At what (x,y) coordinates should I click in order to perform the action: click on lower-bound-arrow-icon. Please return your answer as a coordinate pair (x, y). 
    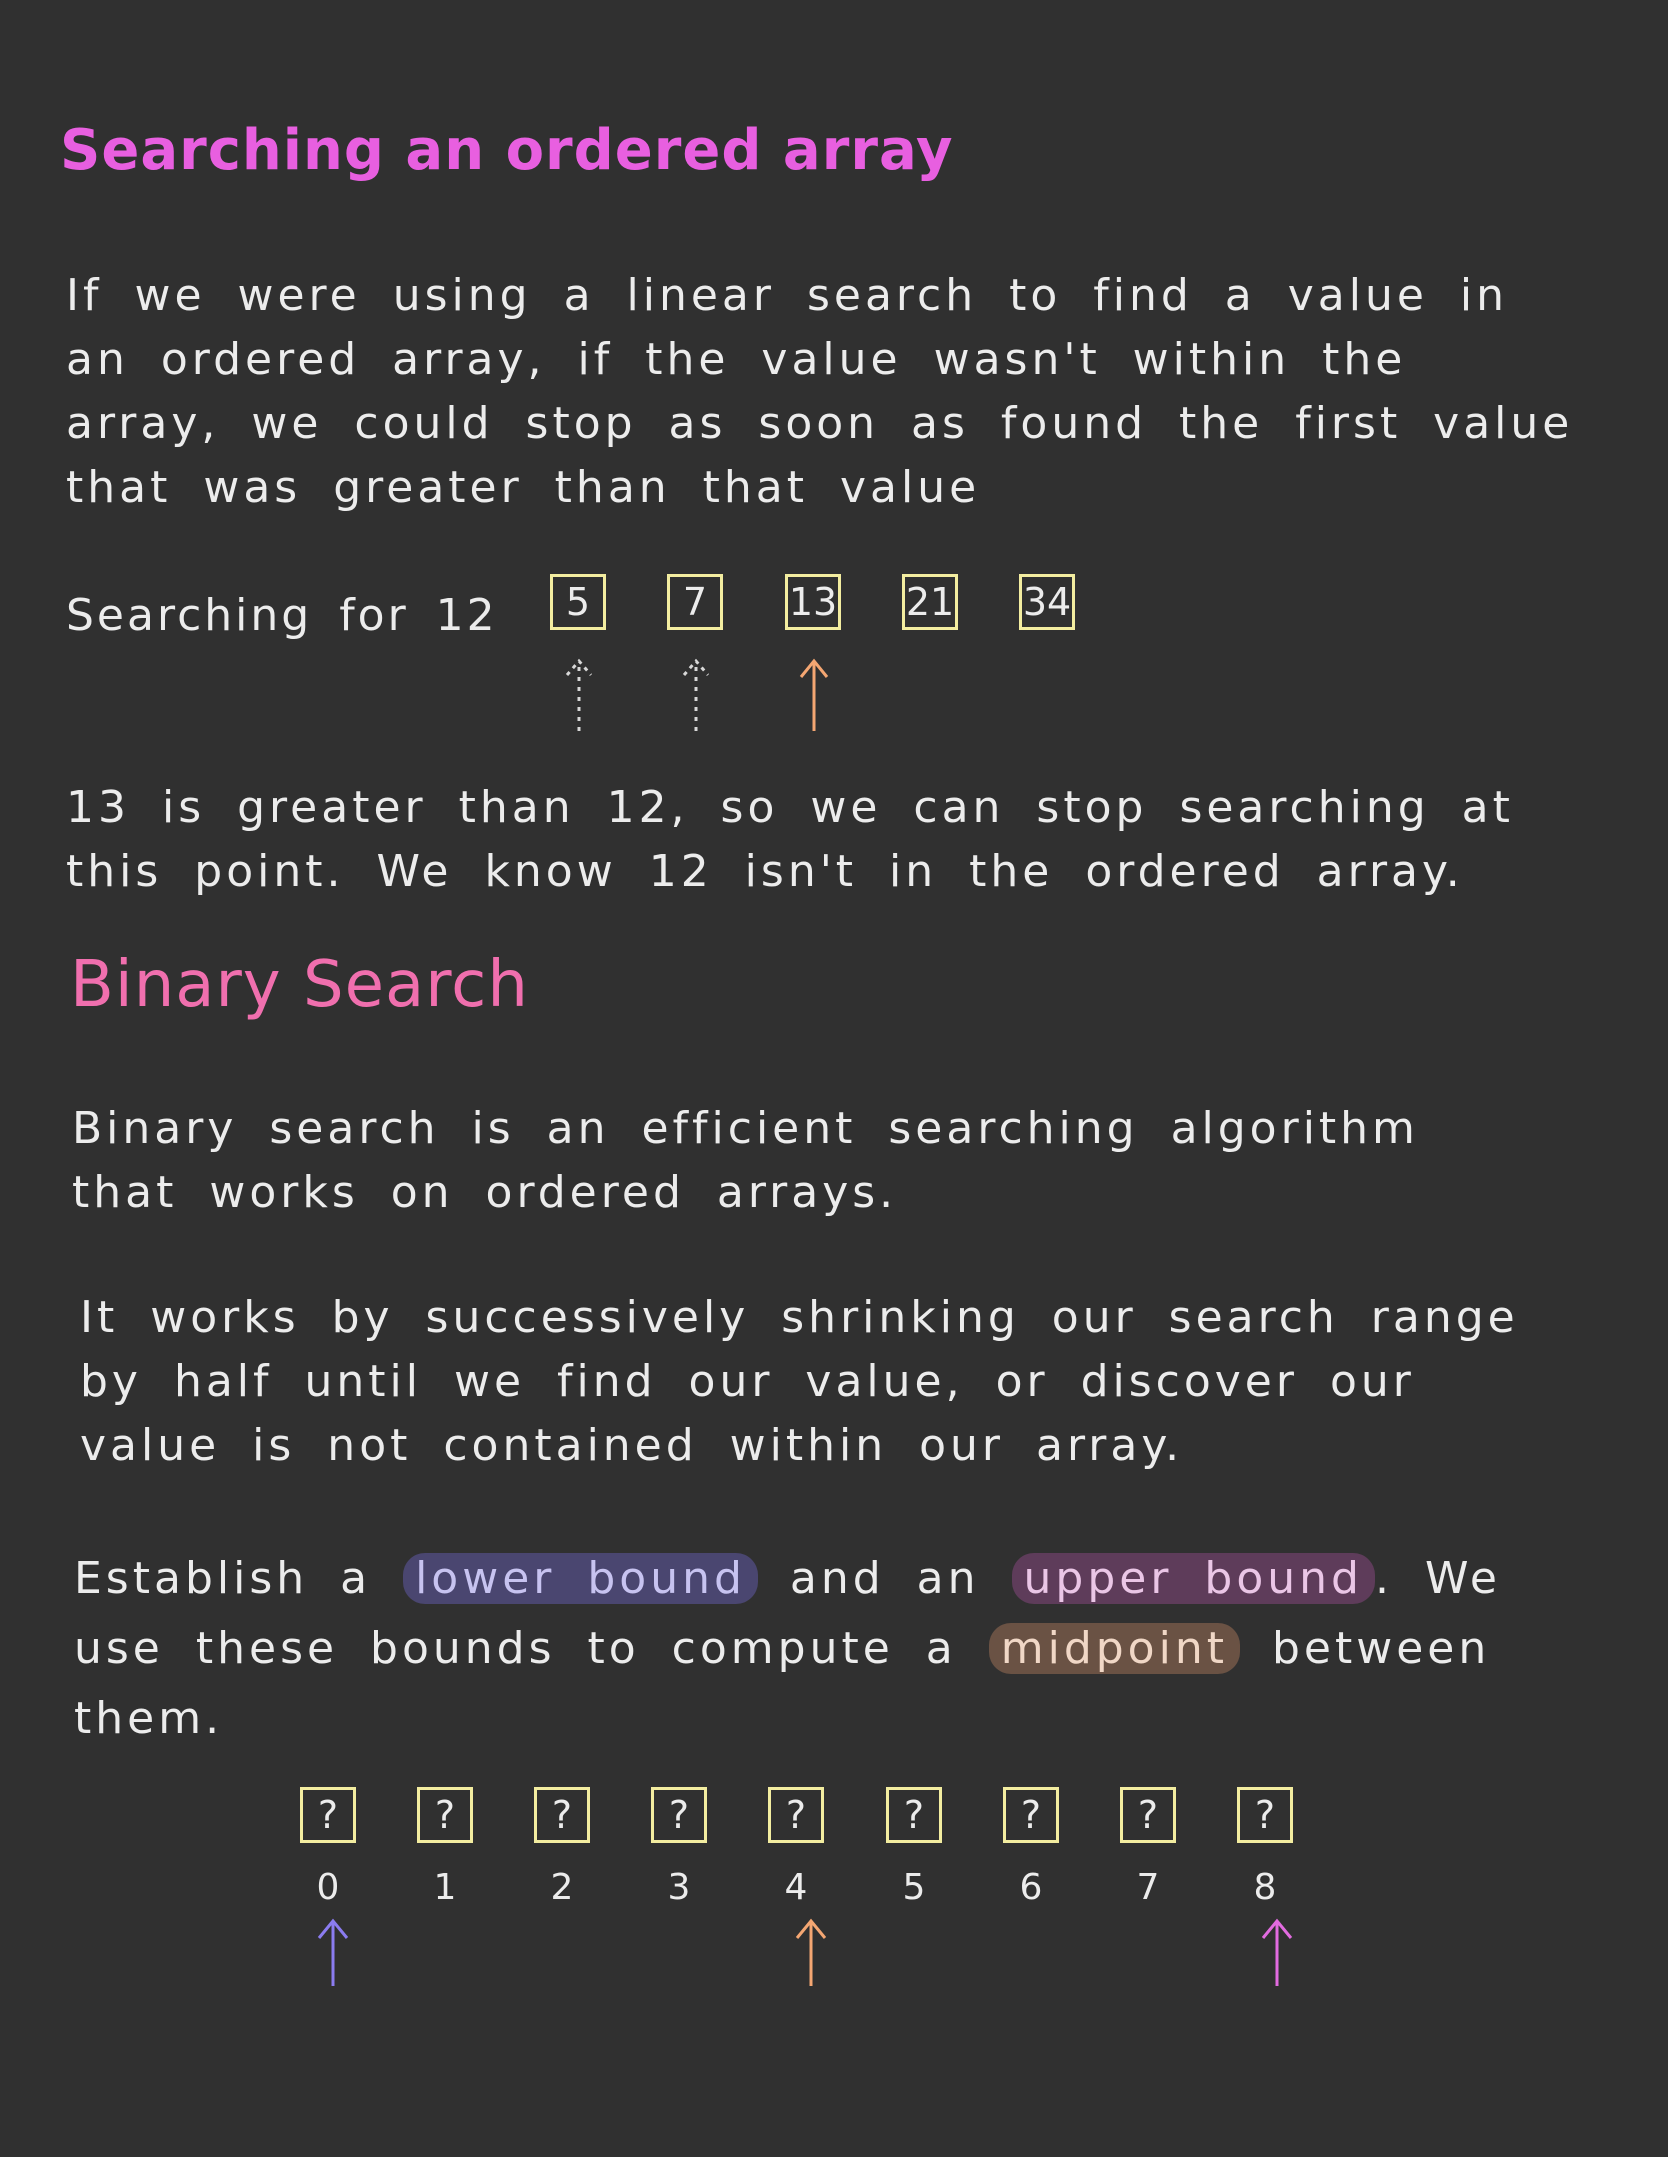
    Looking at the image, I should click on (333, 1952).